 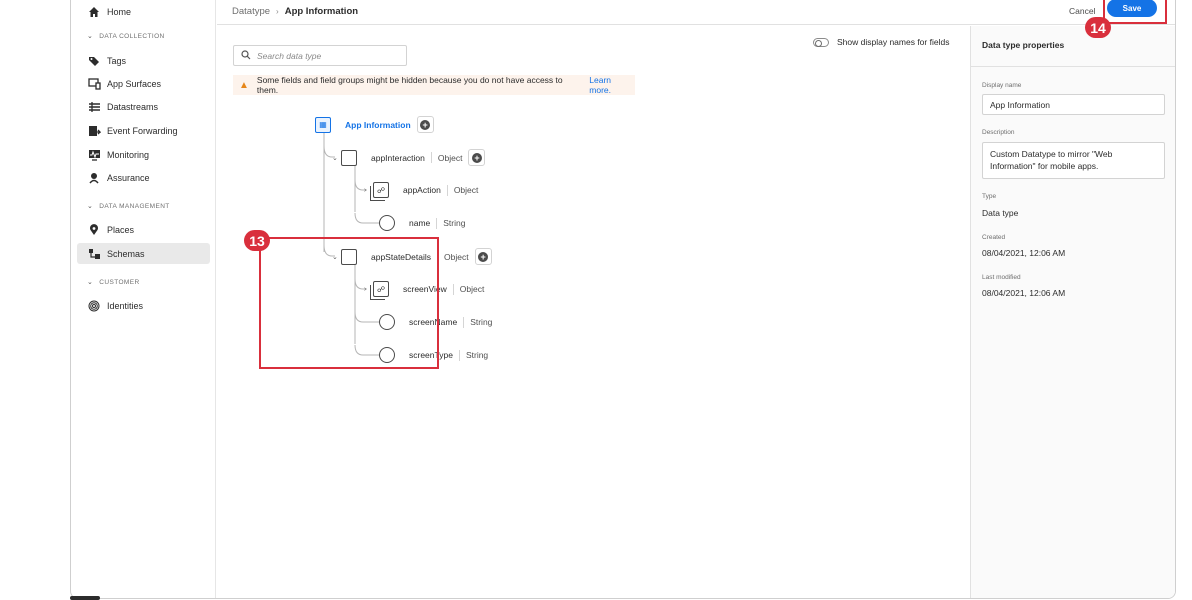 What do you see at coordinates (251, 11) in the screenshot?
I see `breadcrumb-parent: Datatype` at bounding box center [251, 11].